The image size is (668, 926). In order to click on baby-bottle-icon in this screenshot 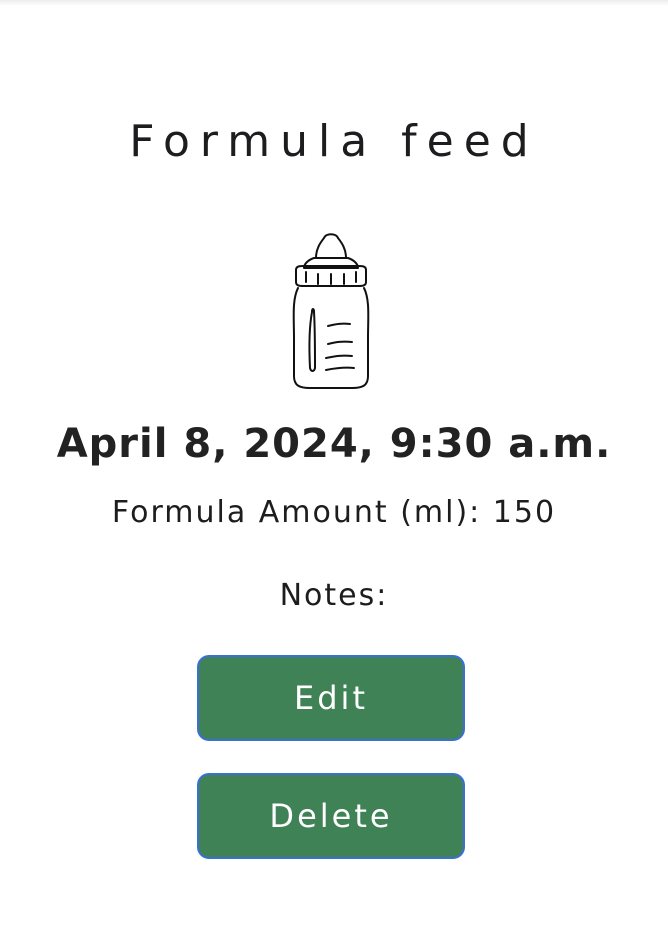, I will do `click(331, 310)`.